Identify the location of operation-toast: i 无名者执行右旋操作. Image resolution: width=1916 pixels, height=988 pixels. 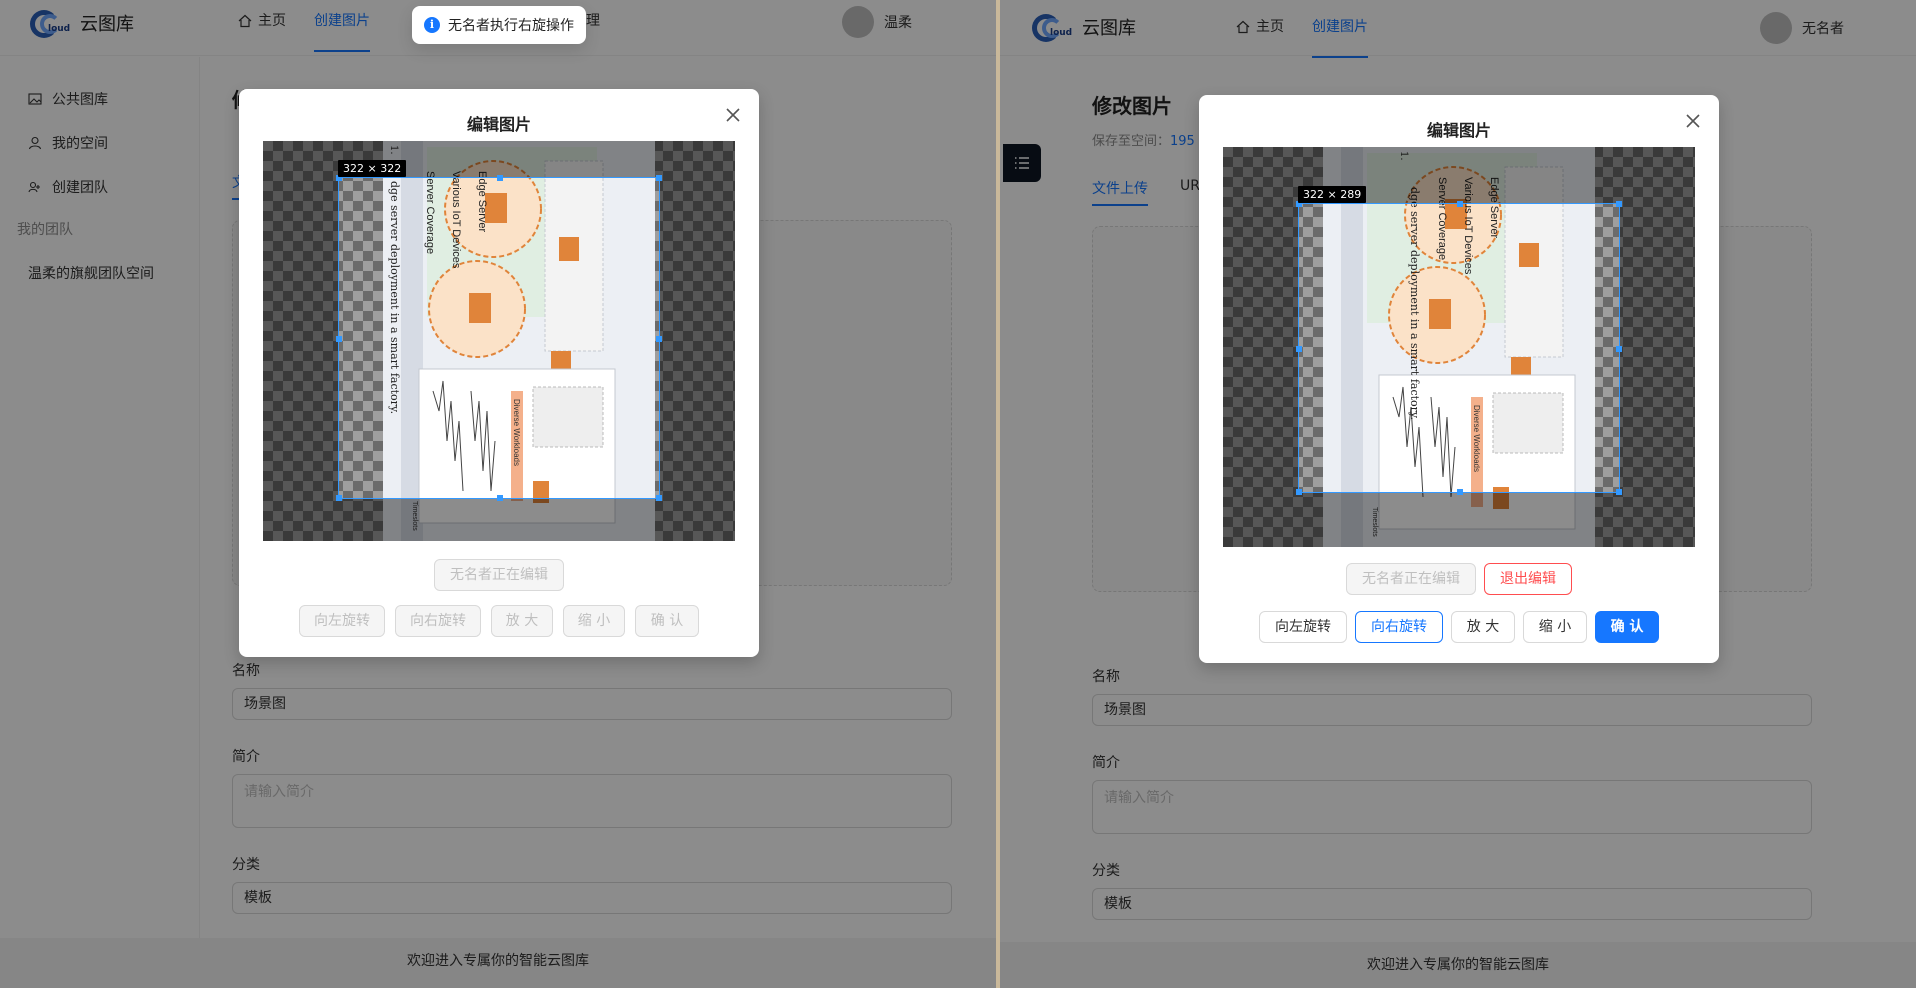
(499, 25).